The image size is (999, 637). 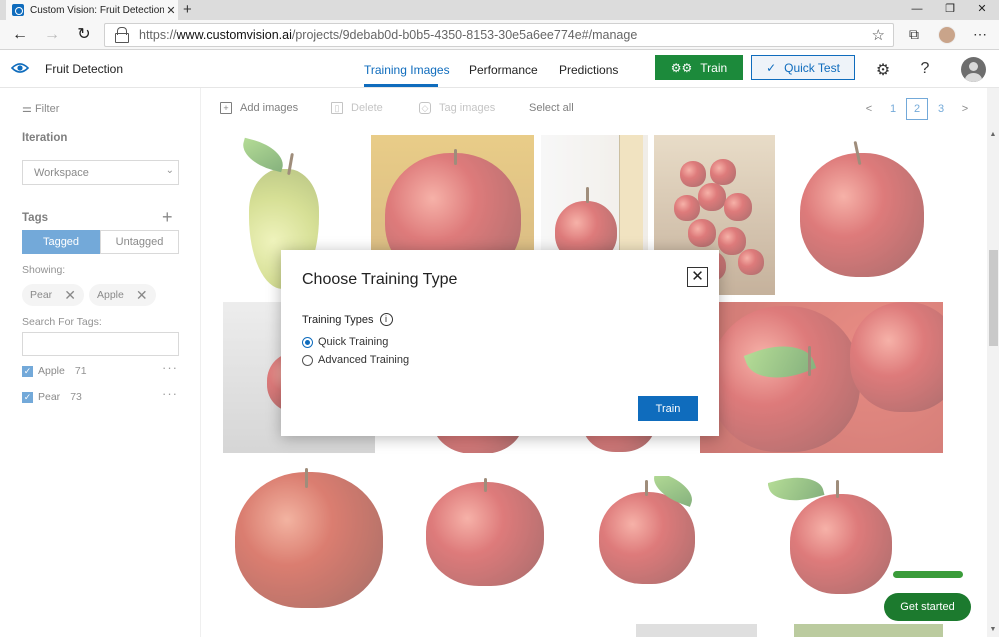 What do you see at coordinates (927, 607) in the screenshot?
I see `get-started-button: Get started` at bounding box center [927, 607].